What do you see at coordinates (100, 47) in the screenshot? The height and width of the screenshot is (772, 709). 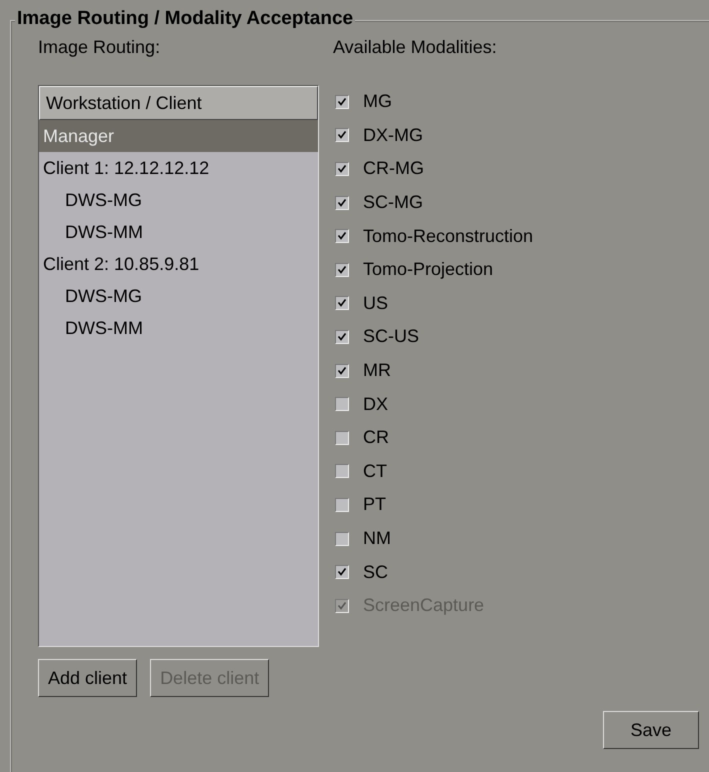 I see `section-label: Image Routing:` at bounding box center [100, 47].